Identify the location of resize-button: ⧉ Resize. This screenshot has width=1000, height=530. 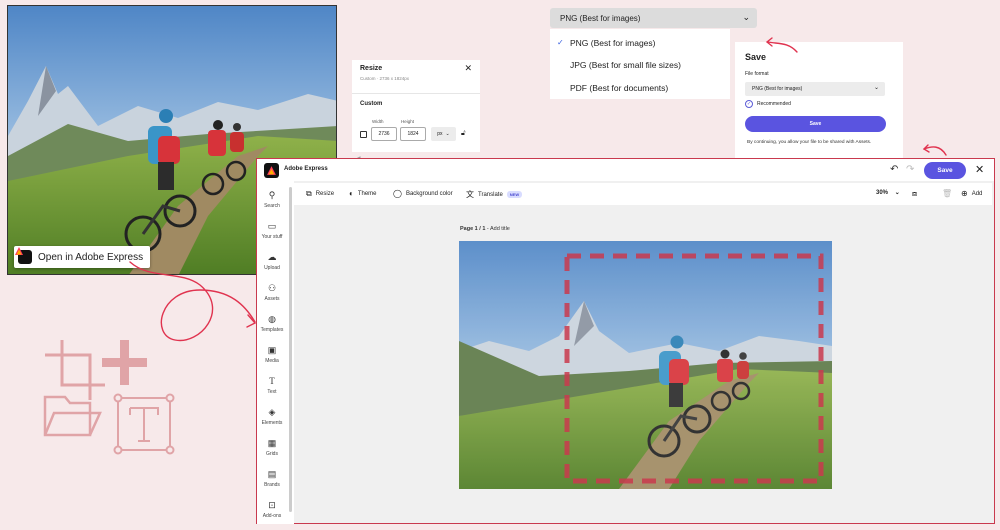
(320, 194).